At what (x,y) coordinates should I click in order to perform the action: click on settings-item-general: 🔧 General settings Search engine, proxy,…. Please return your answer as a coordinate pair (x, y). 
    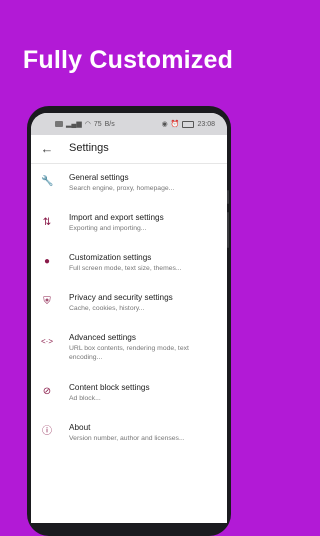
    Looking at the image, I should click on (129, 191).